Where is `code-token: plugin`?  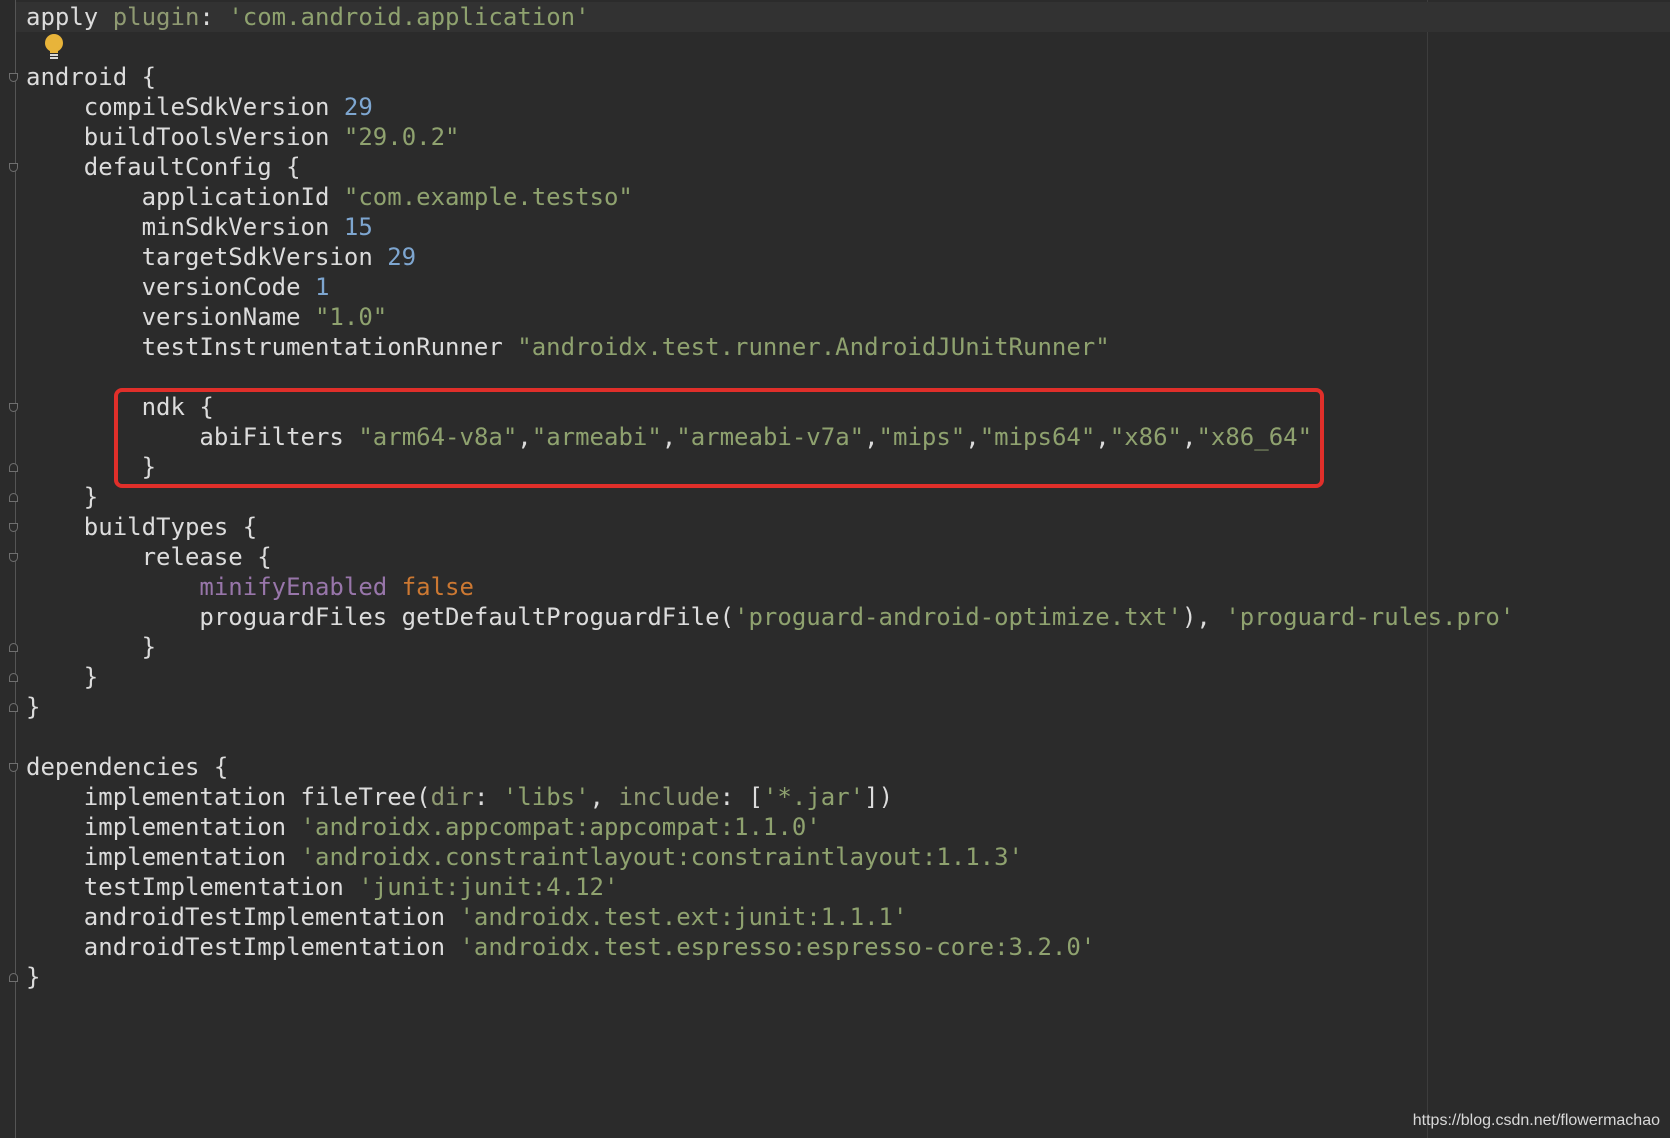
code-token: plugin is located at coordinates (156, 17).